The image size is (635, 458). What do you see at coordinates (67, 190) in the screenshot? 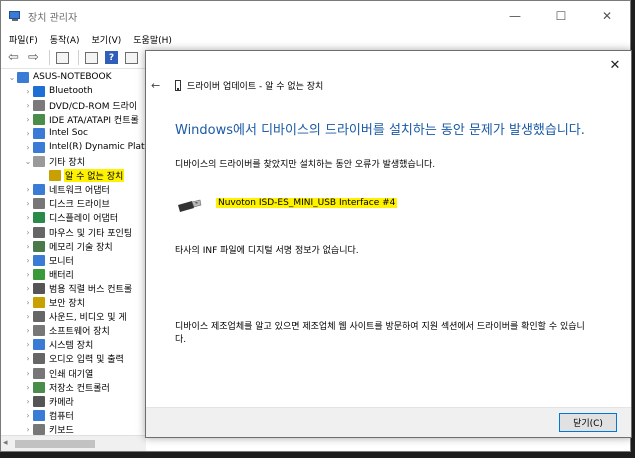
I see `tree-item: › 네트워크 어댑터` at bounding box center [67, 190].